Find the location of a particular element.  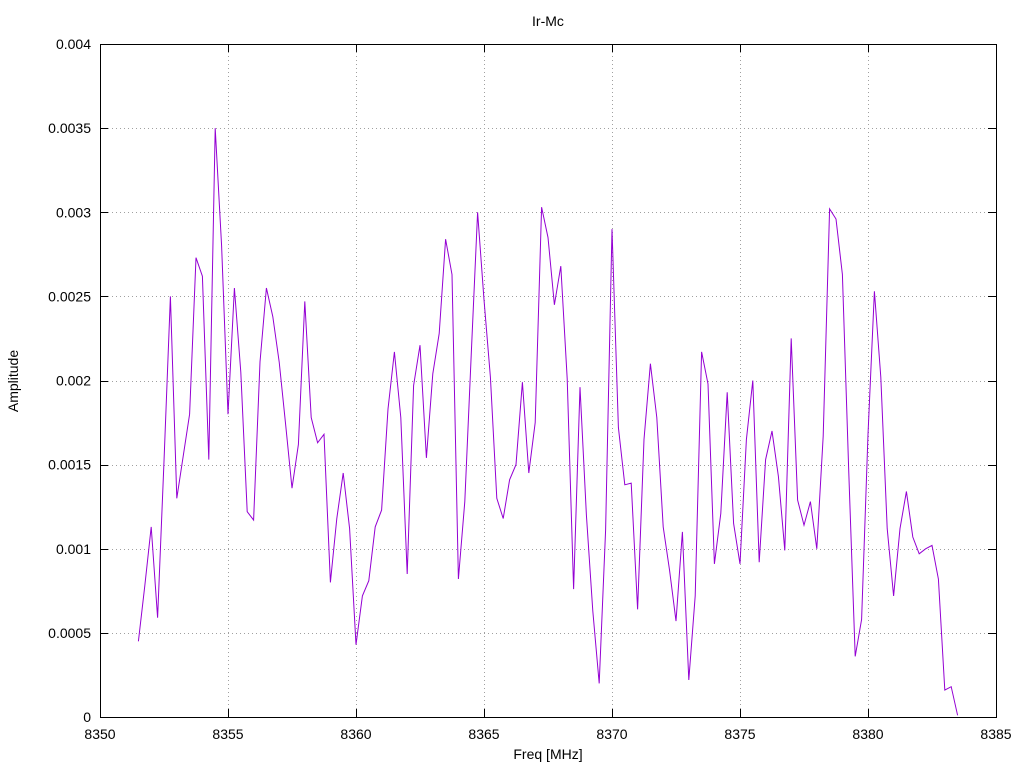

y-tick-label: 0.003 is located at coordinates (73, 212).